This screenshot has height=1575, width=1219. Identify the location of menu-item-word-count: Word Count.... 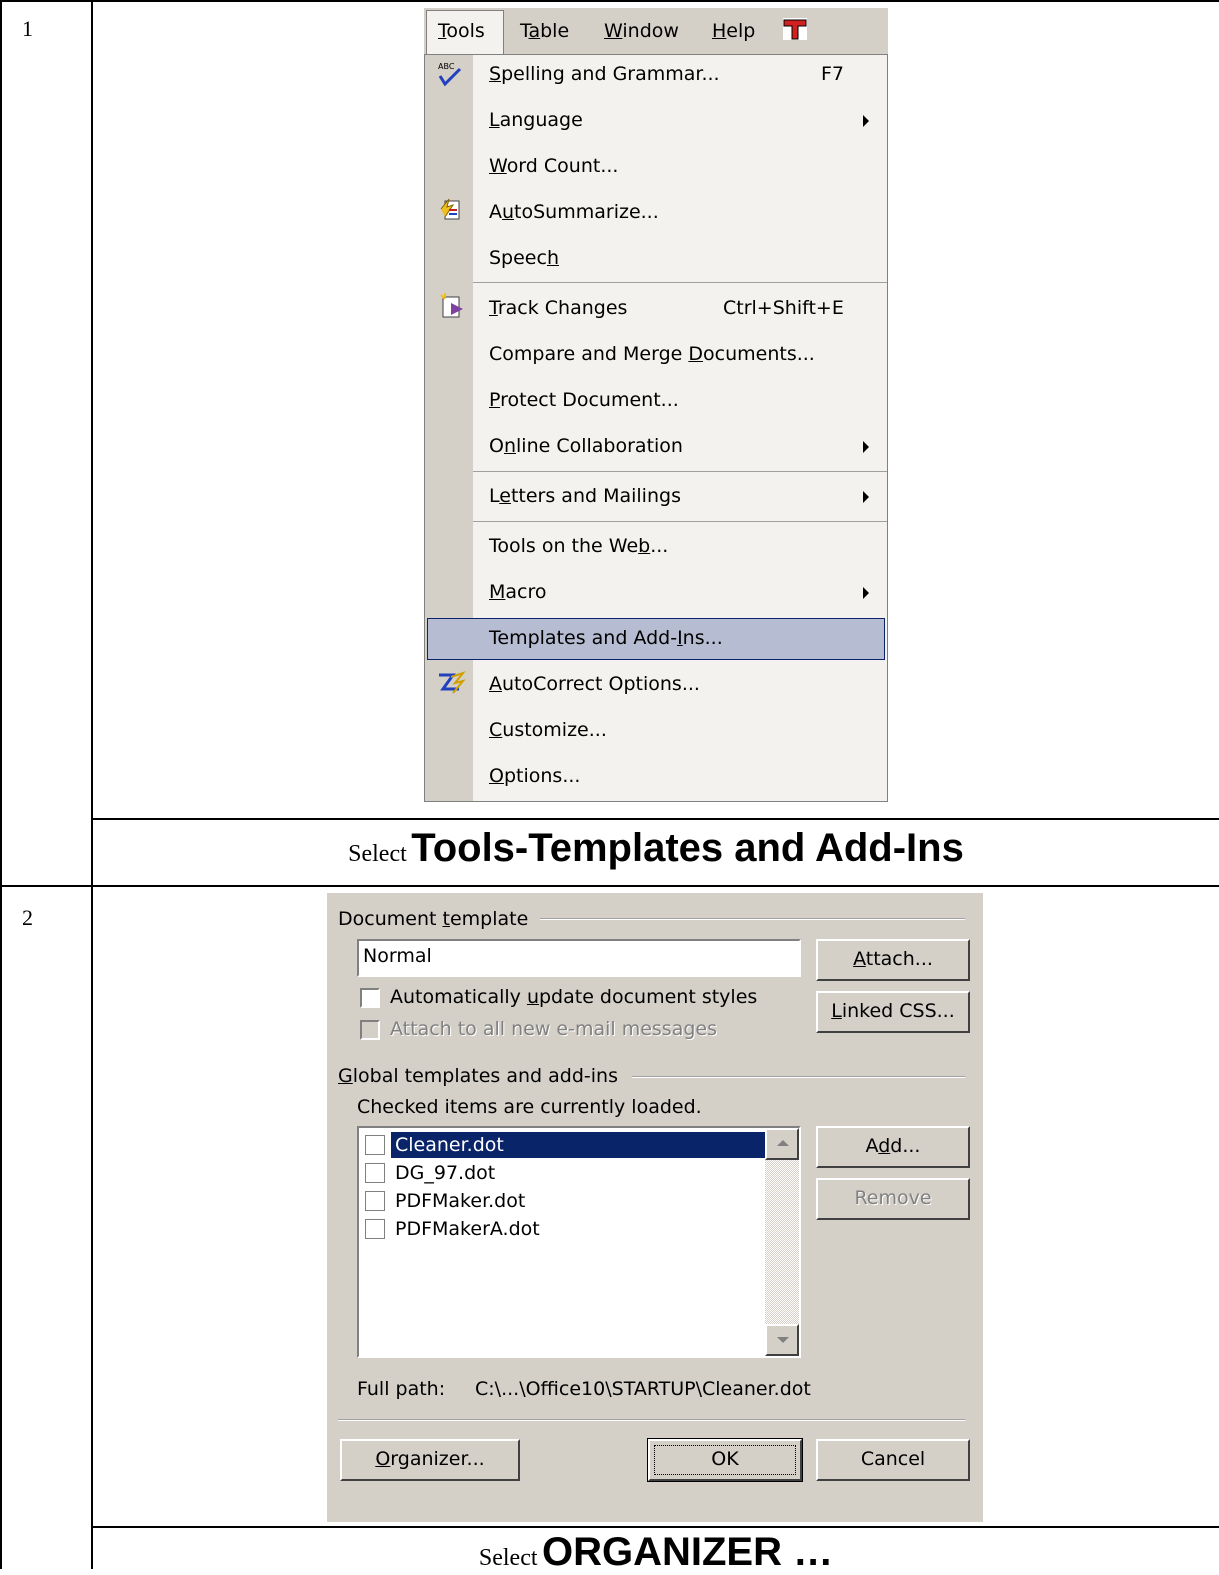
(553, 166).